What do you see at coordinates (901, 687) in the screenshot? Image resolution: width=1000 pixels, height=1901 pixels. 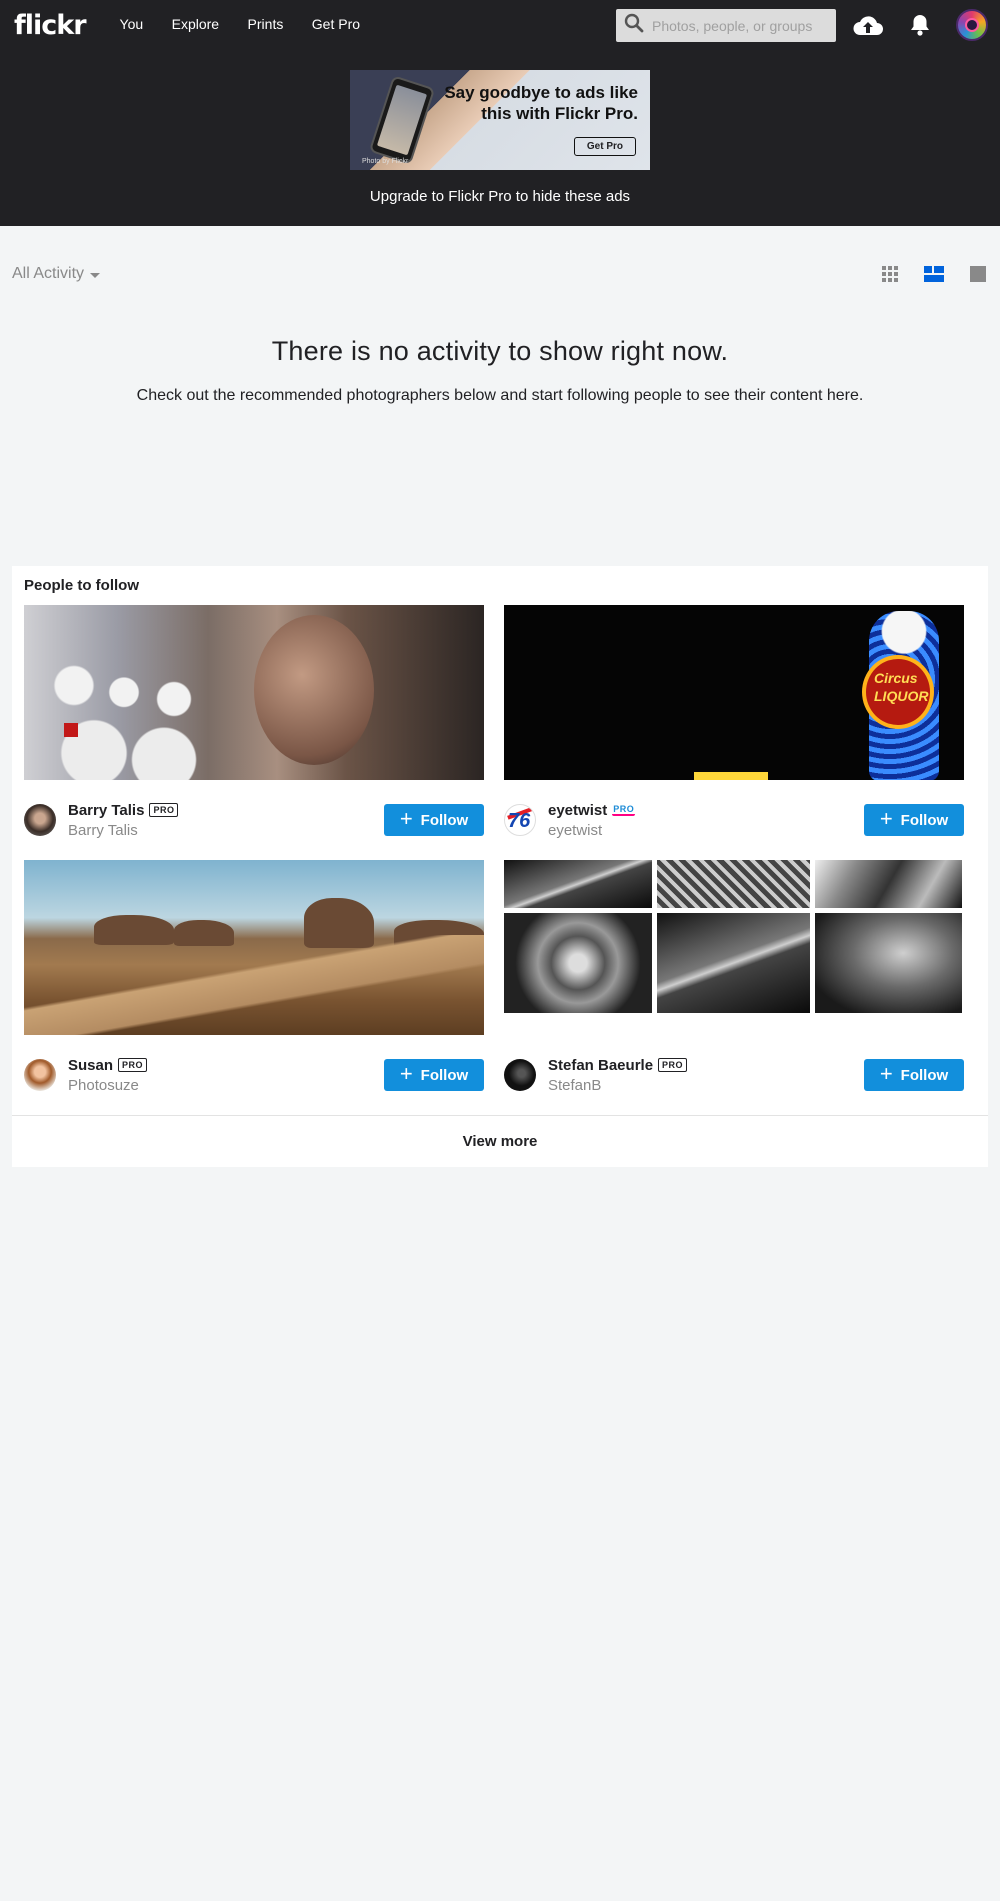 I see `neon-sign-text: Circus LIQUOR` at bounding box center [901, 687].